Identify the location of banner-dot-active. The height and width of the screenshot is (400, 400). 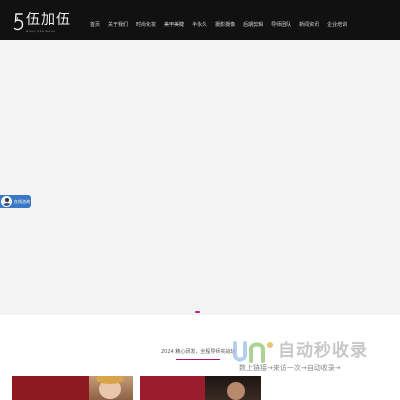
(197, 312).